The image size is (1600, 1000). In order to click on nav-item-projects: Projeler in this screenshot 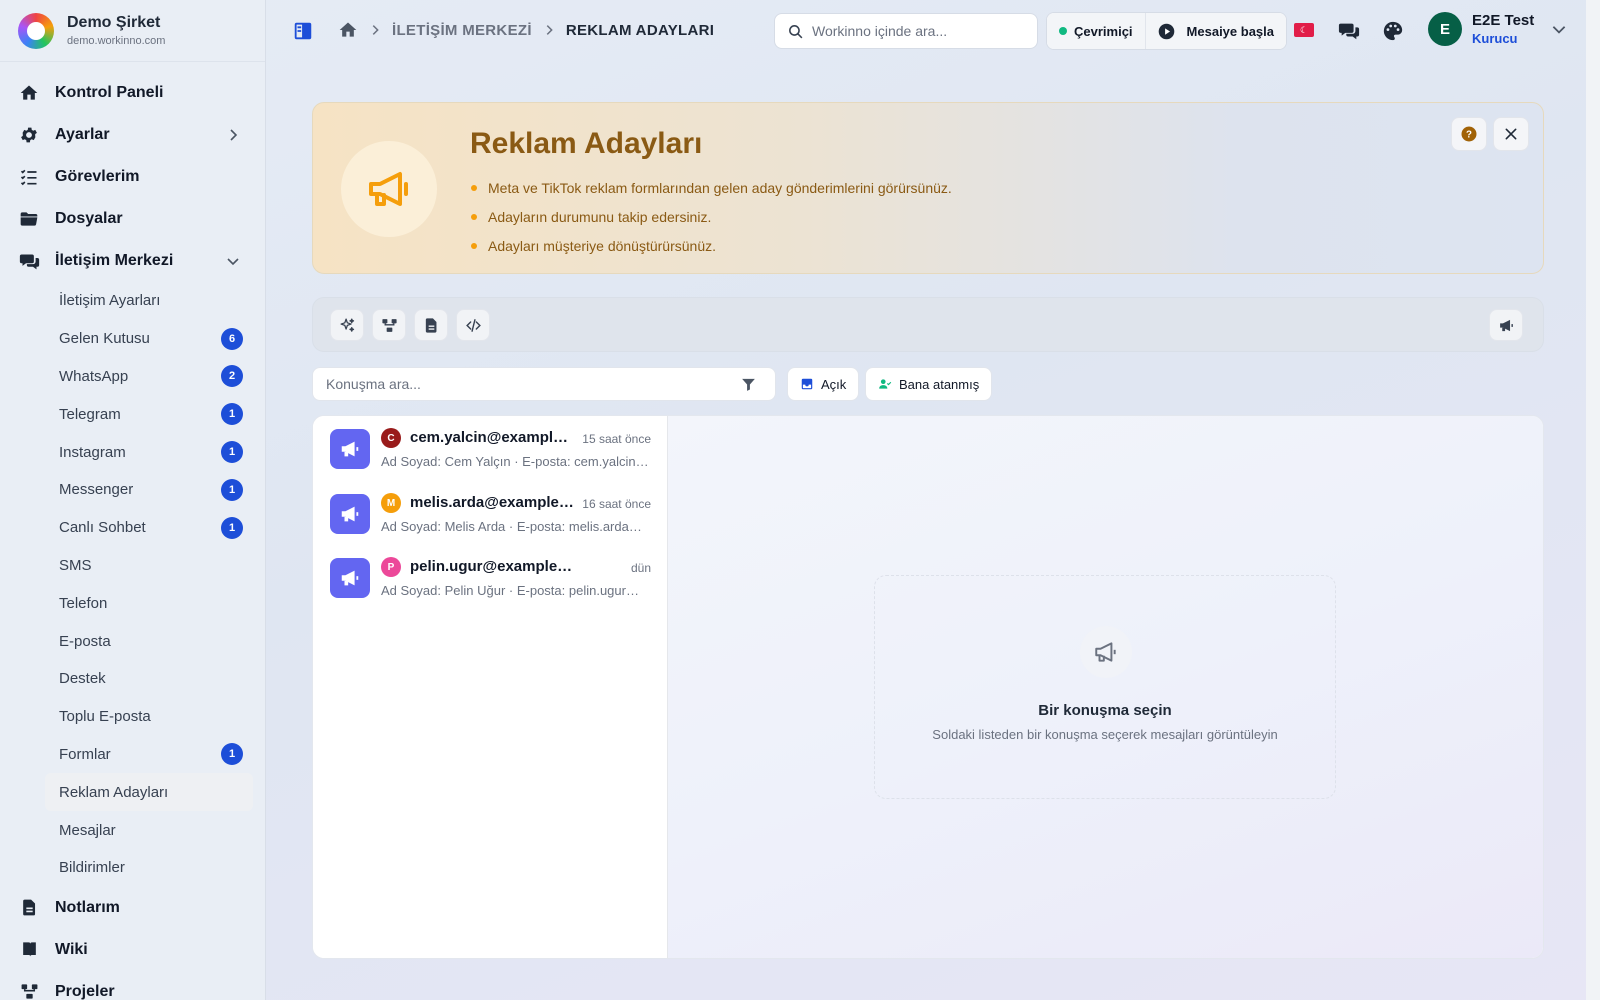, I will do `click(132, 985)`.